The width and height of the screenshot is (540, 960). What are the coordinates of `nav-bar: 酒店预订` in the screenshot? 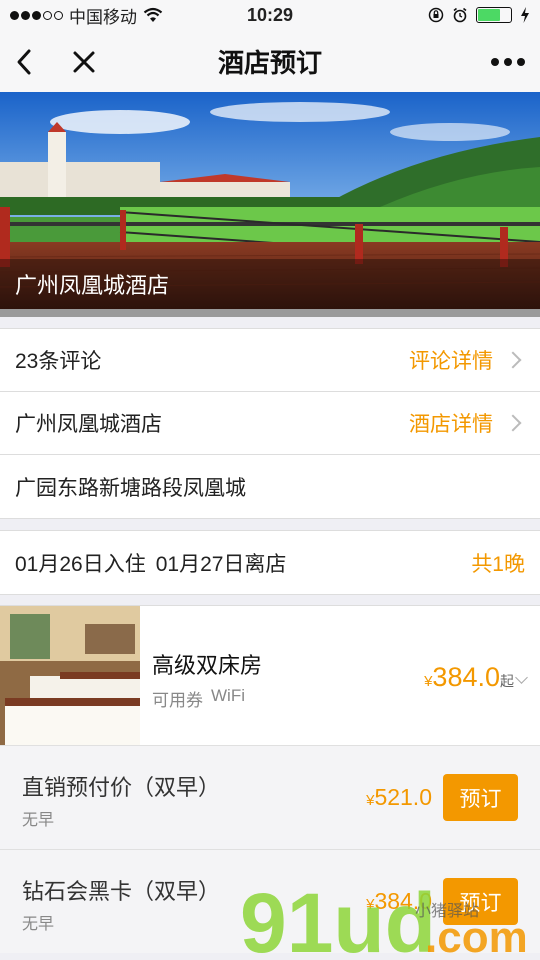 It's located at (270, 61).